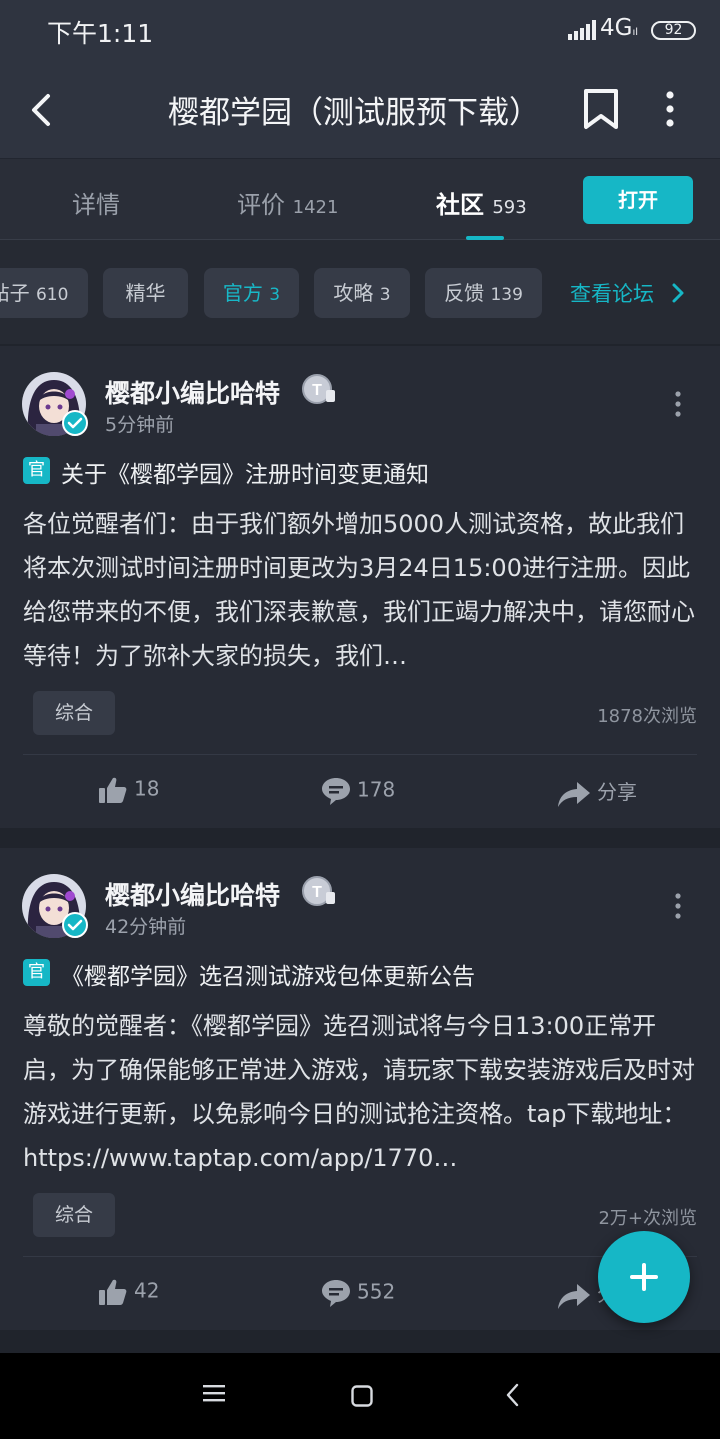 The width and height of the screenshot is (720, 1439). I want to click on new-post-button, so click(644, 1277).